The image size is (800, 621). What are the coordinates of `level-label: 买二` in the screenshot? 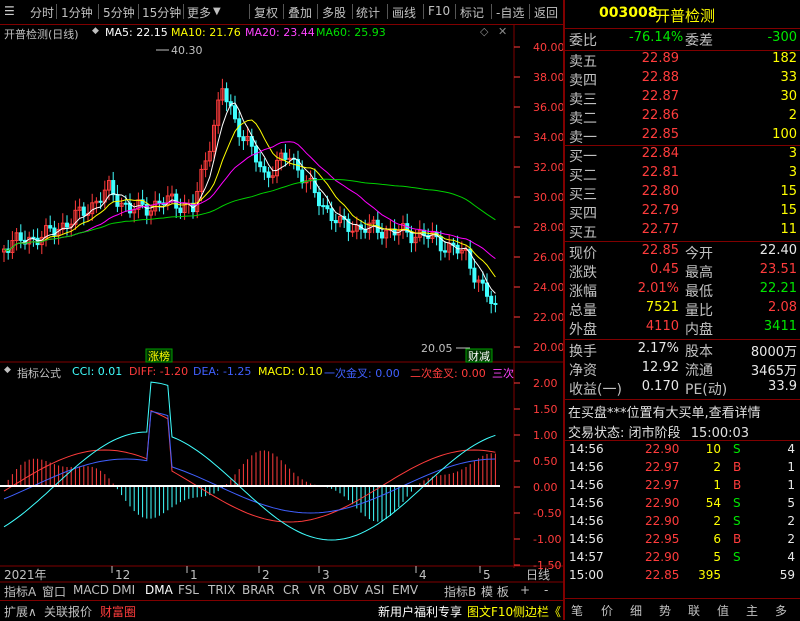 It's located at (583, 176).